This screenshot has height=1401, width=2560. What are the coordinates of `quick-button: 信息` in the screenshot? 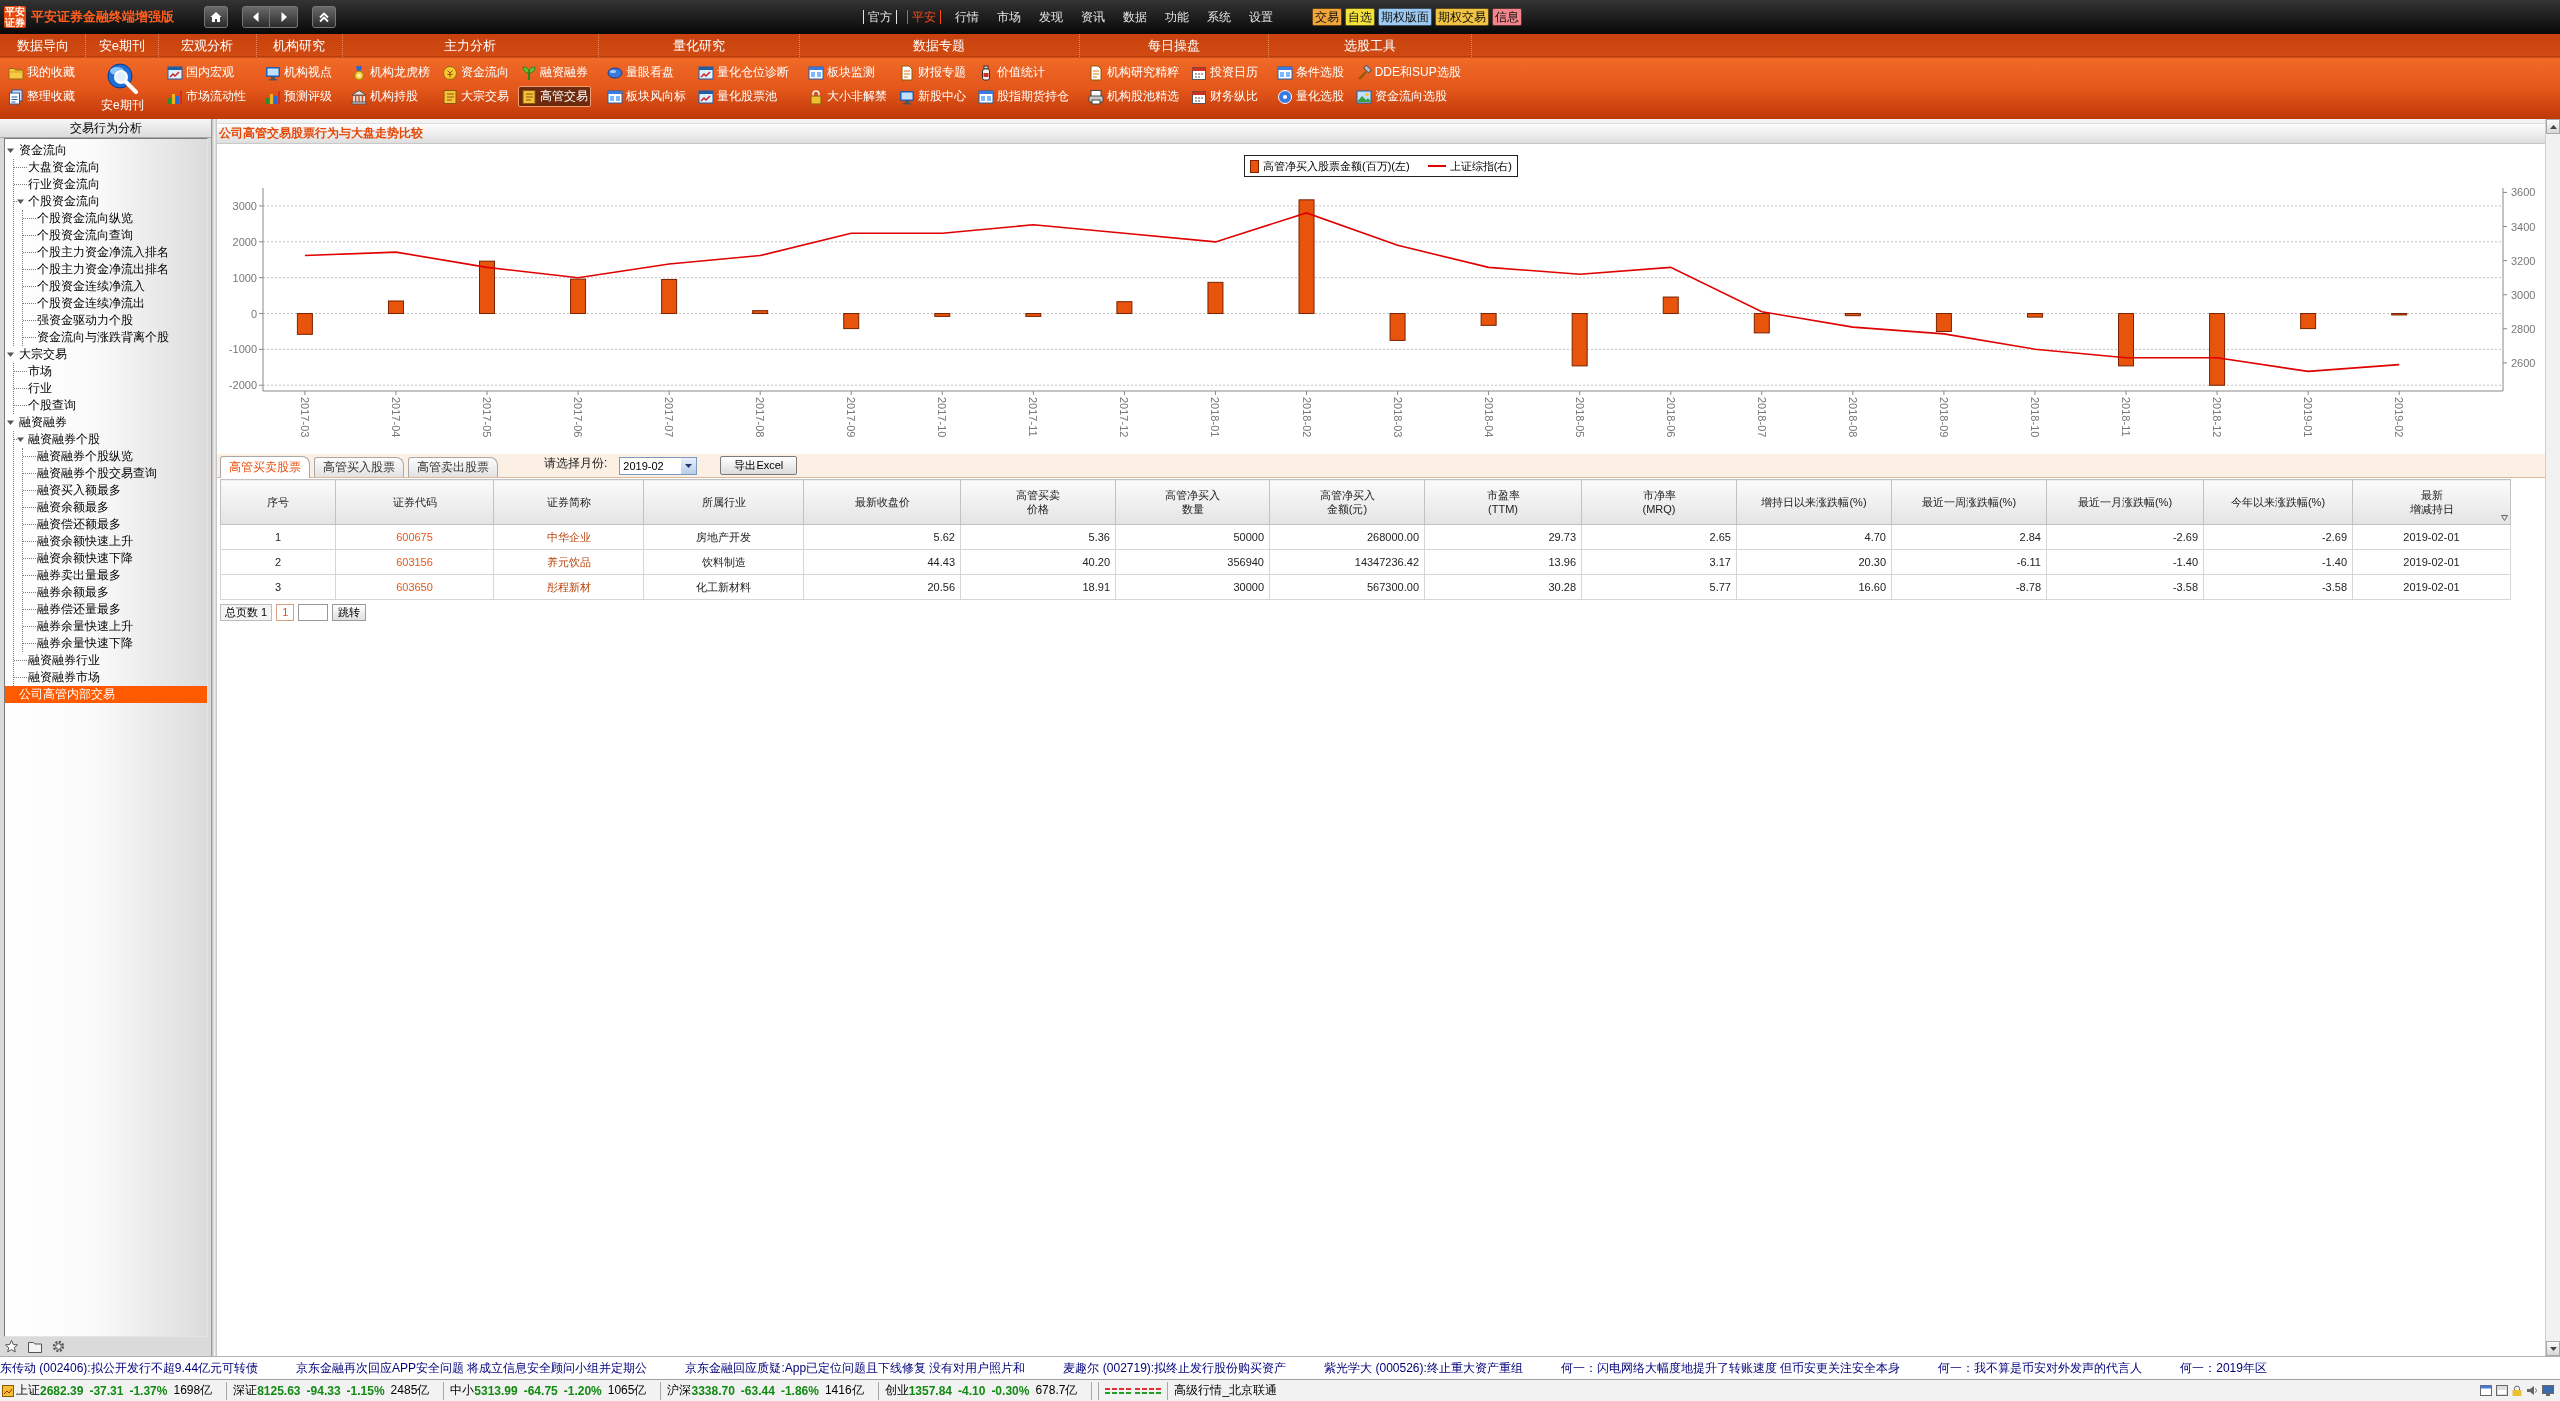 It's located at (1507, 17).